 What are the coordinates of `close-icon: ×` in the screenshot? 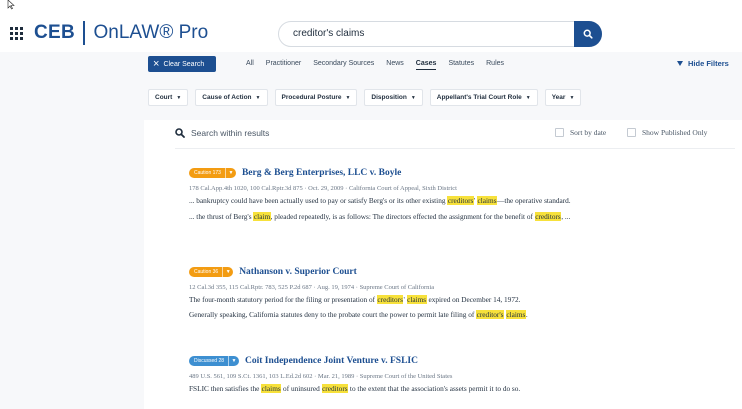 It's located at (156, 63).